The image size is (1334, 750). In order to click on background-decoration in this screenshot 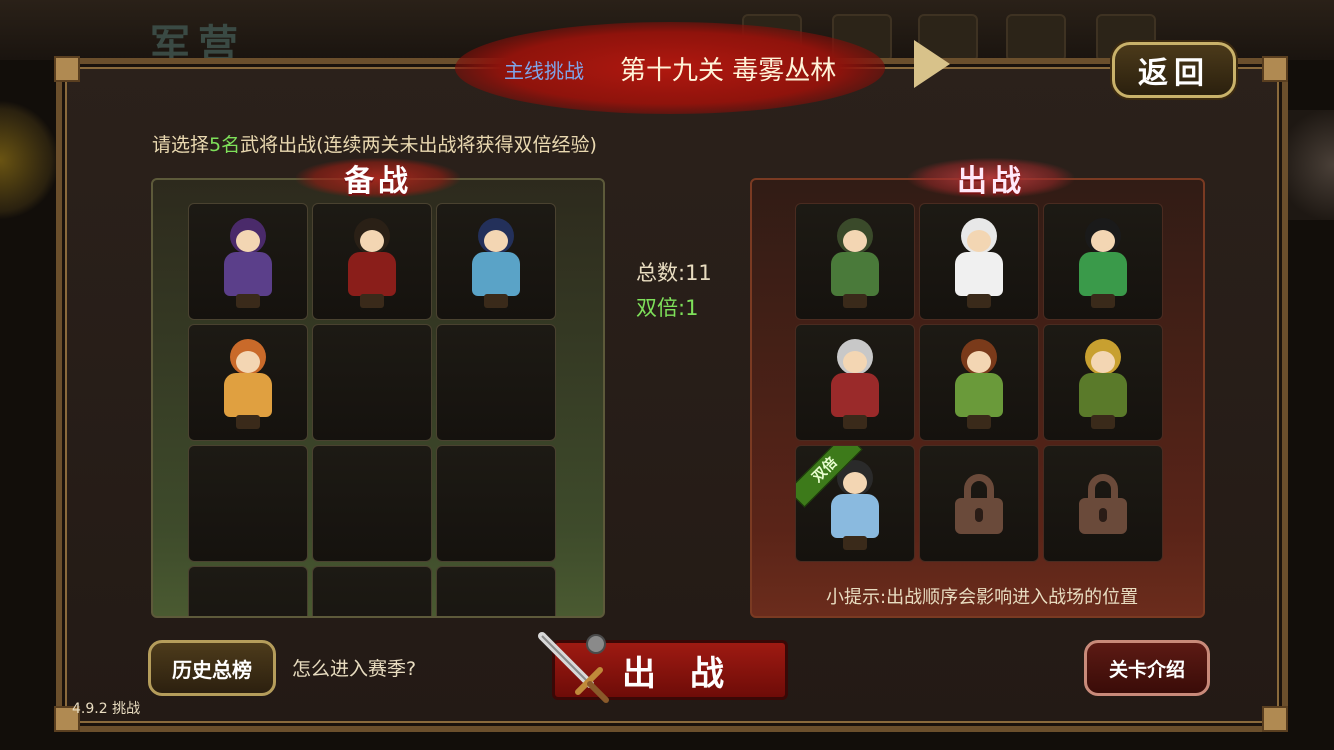, I will do `click(30, 160)`.